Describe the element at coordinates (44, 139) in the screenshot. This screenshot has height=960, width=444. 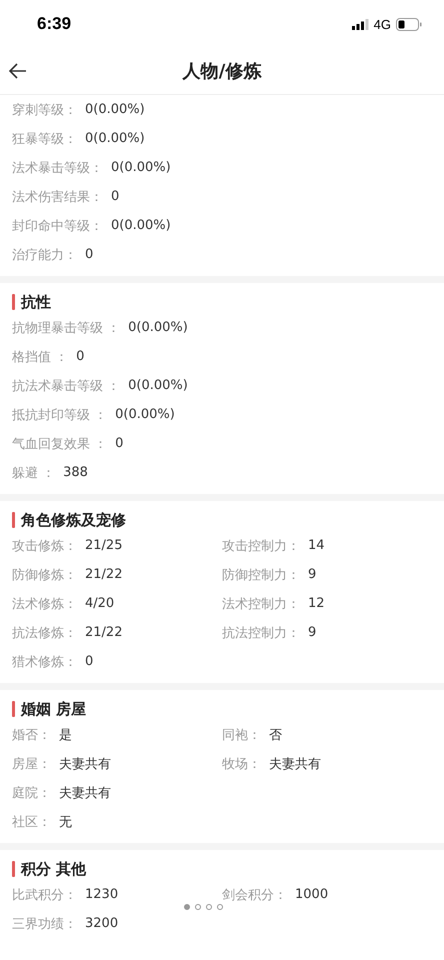
I see `field-label: 狂暴等级：` at that location.